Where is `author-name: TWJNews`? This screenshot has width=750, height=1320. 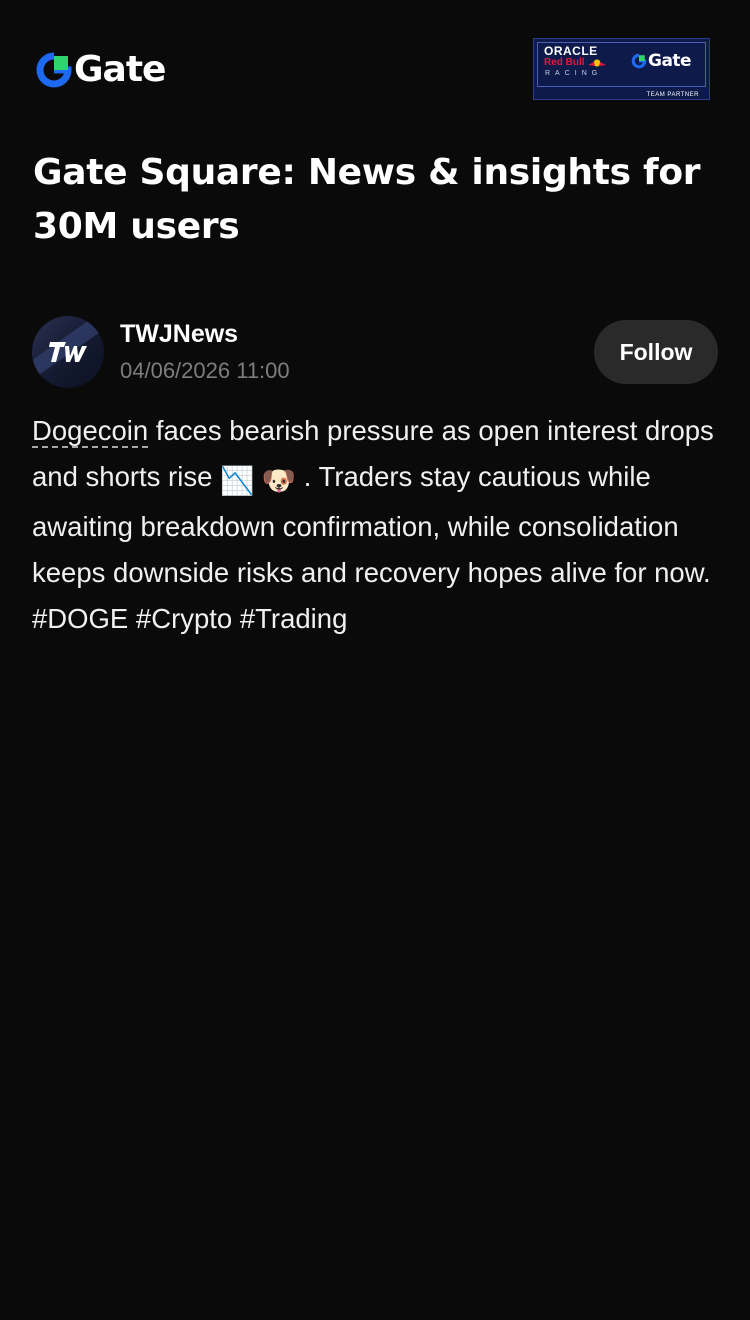
author-name: TWJNews is located at coordinates (179, 334).